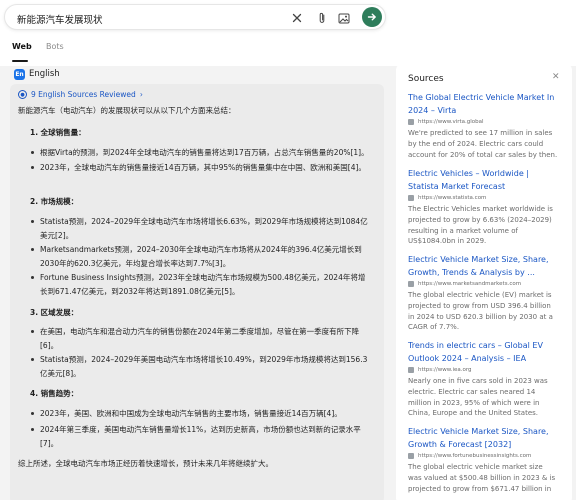 This screenshot has width=576, height=500. What do you see at coordinates (556, 77) in the screenshot?
I see `close-icon: ✕` at bounding box center [556, 77].